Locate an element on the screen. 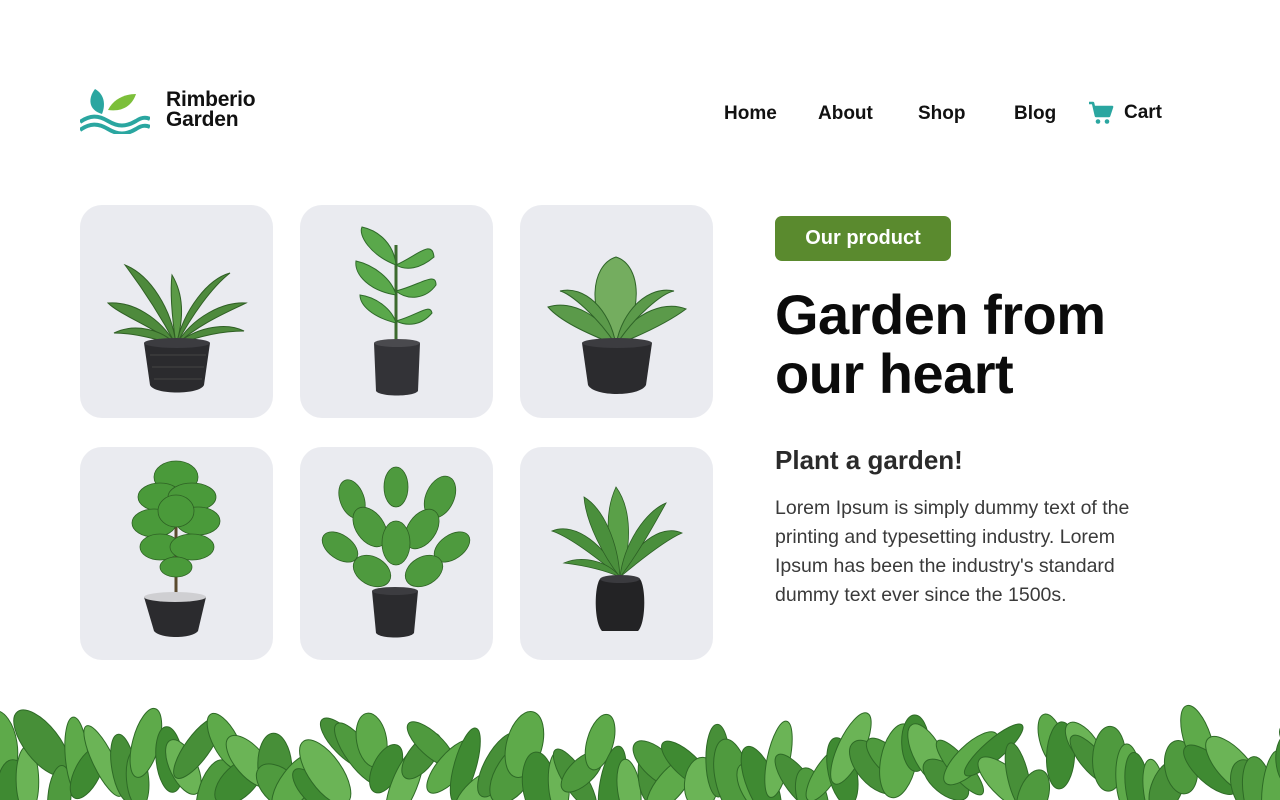 This screenshot has height=800, width=1280. hero-headline: Garden from our heart is located at coordinates (985, 344).